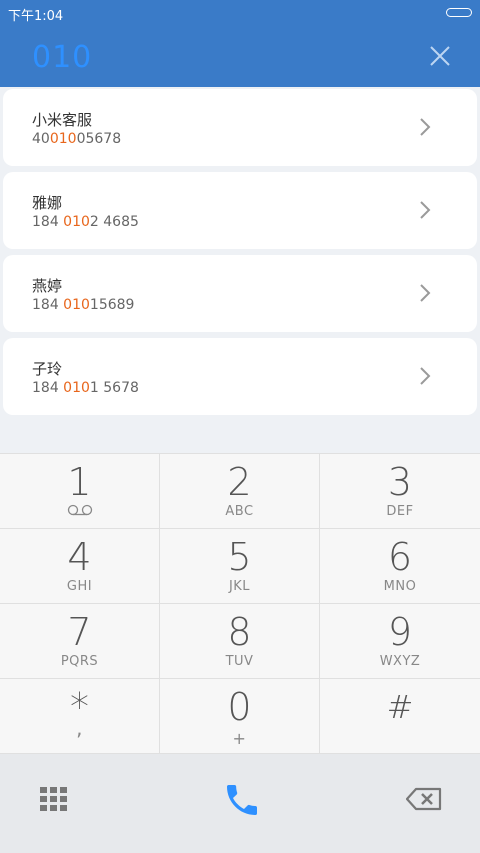 Image resolution: width=480 pixels, height=853 pixels. I want to click on number-suffix: 05678, so click(99, 139).